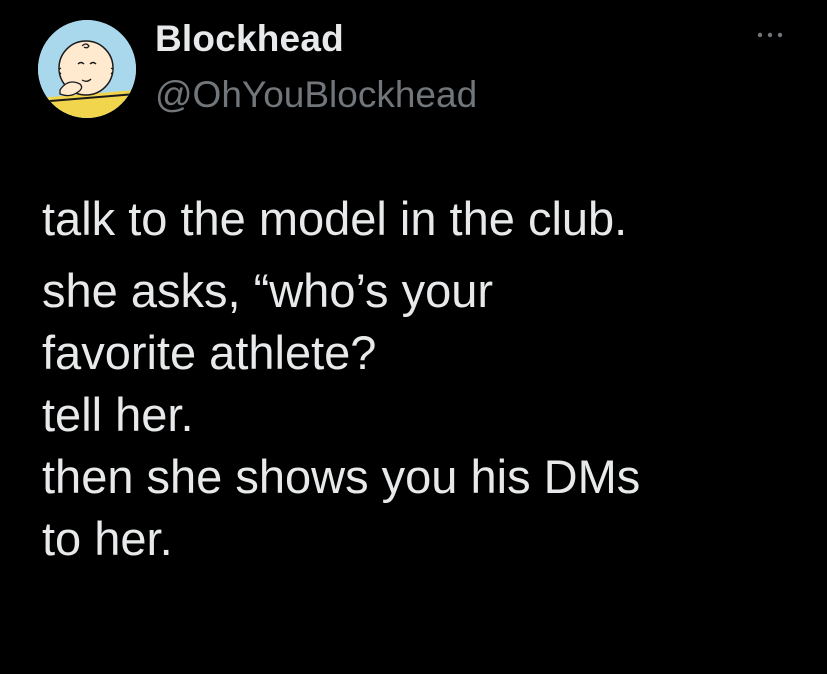 Image resolution: width=827 pixels, height=674 pixels. I want to click on tweet-line: to her., so click(107, 538).